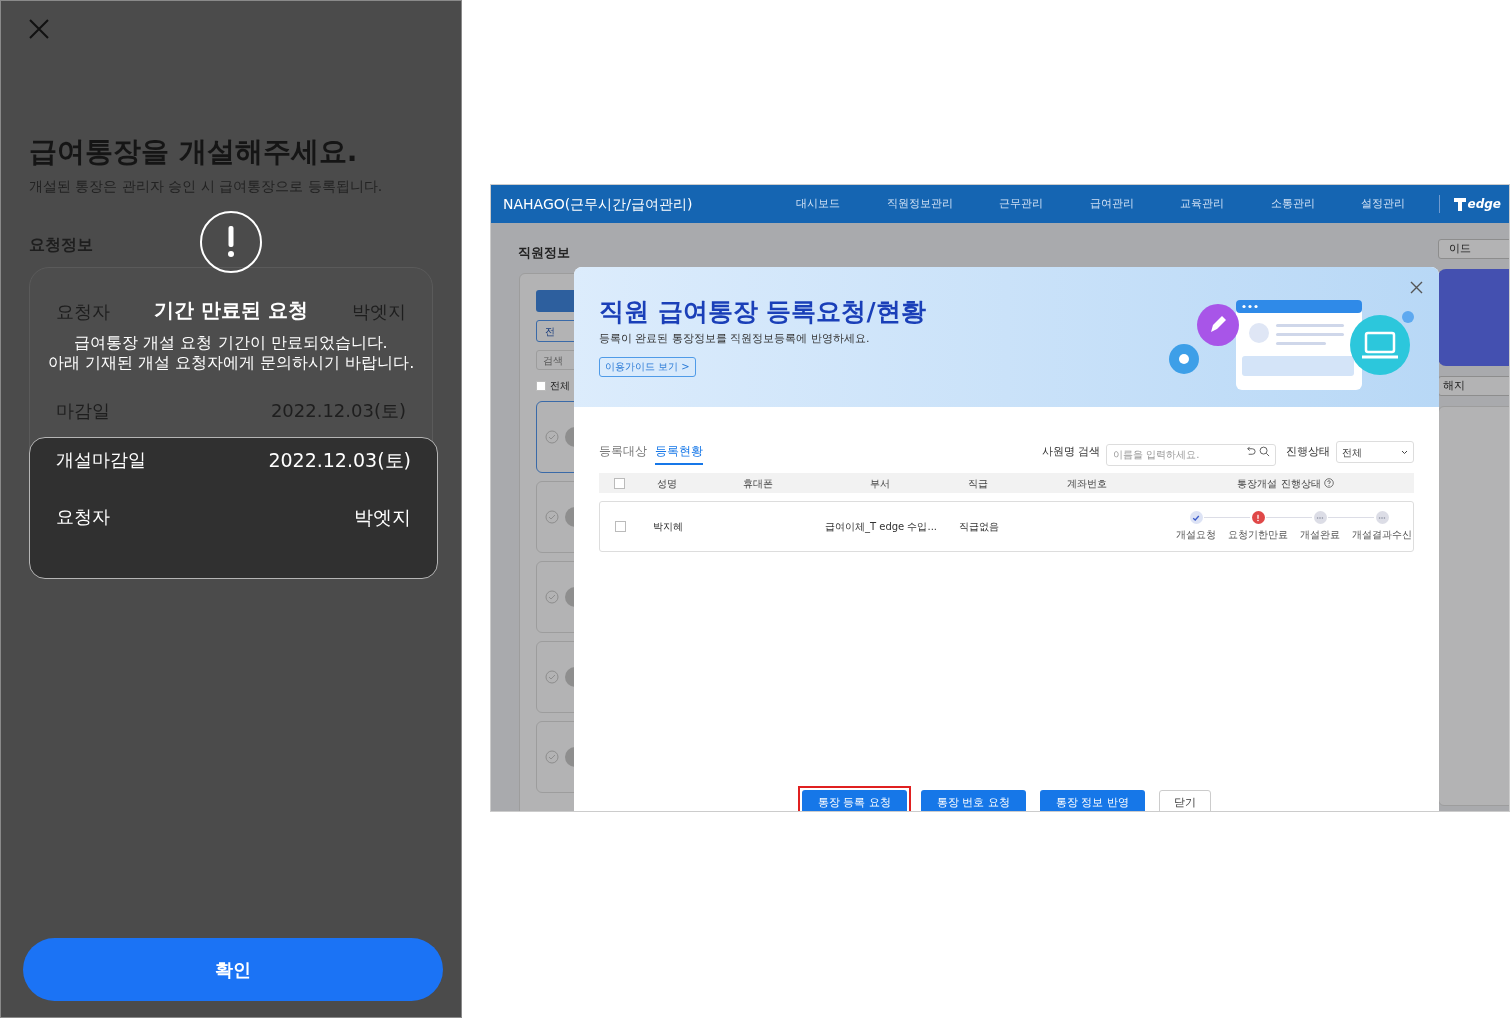 Image resolution: width=1510 pixels, height=1018 pixels. I want to click on table-cell-text: 직급없음, so click(979, 527).